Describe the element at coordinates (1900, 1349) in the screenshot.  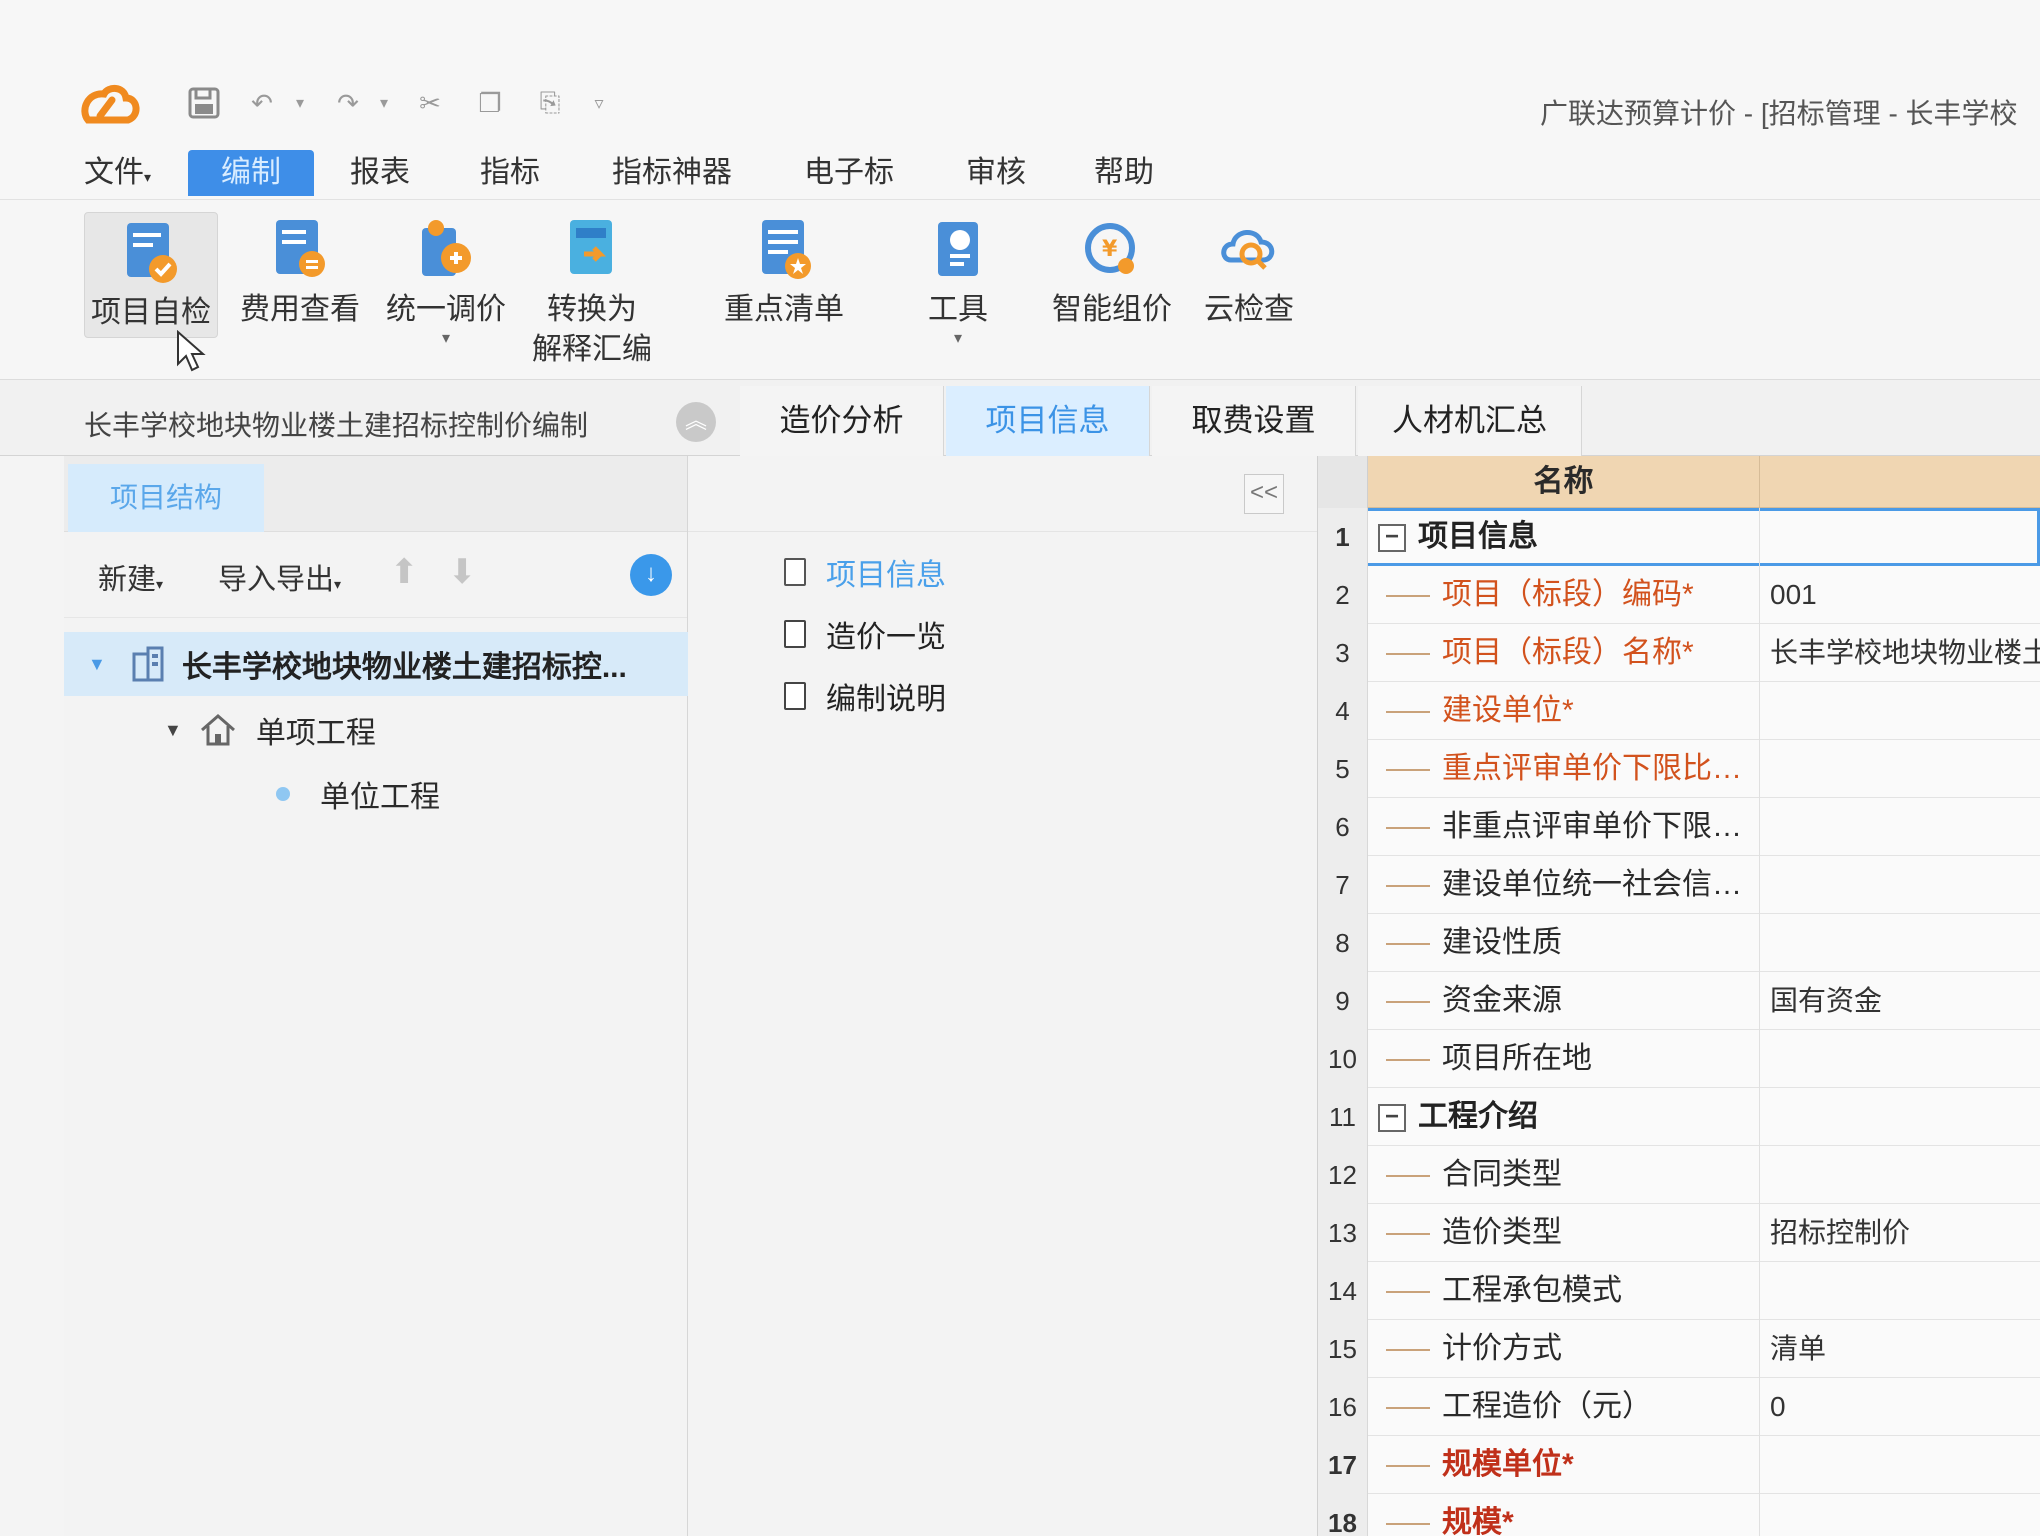
I see `row-value-cell: 清单` at that location.